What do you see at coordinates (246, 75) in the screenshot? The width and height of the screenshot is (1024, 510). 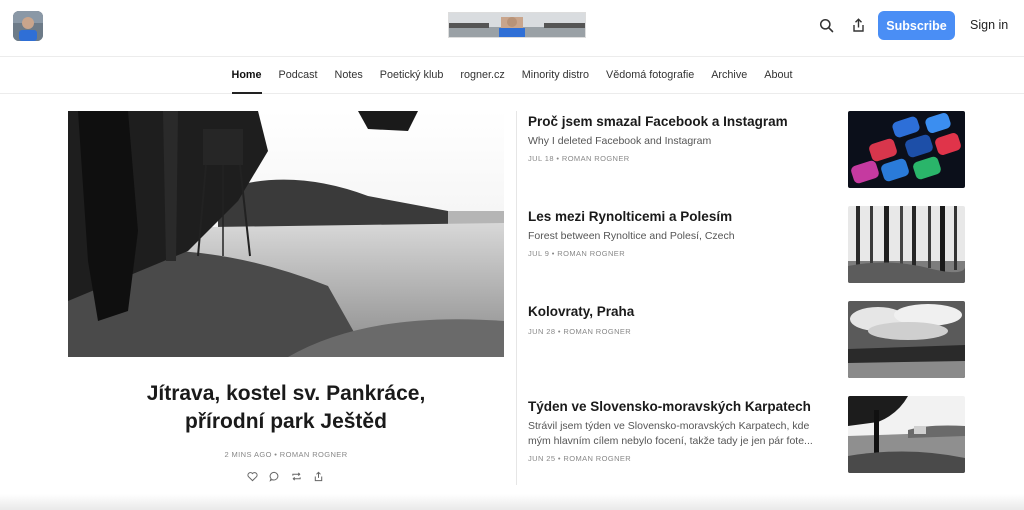 I see `nav-item-home: Home` at bounding box center [246, 75].